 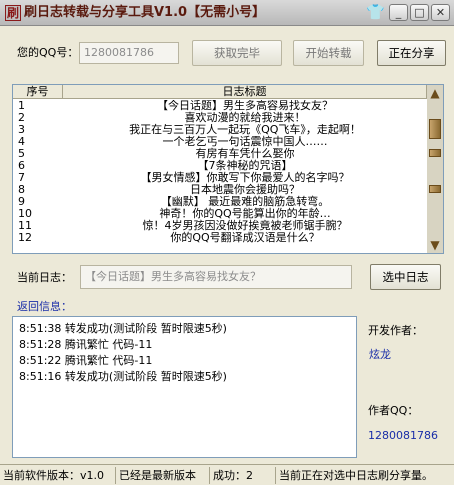 I want to click on select-log-button: 选中日志, so click(x=405, y=277).